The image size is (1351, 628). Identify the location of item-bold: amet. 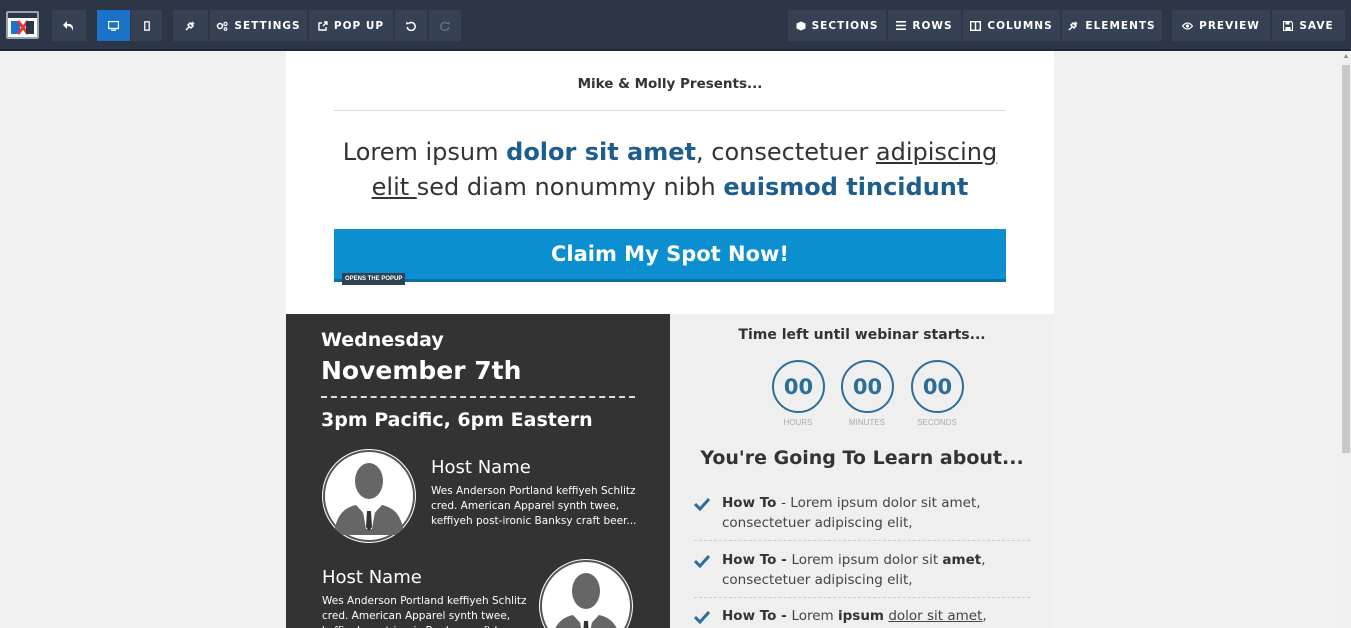
(962, 560).